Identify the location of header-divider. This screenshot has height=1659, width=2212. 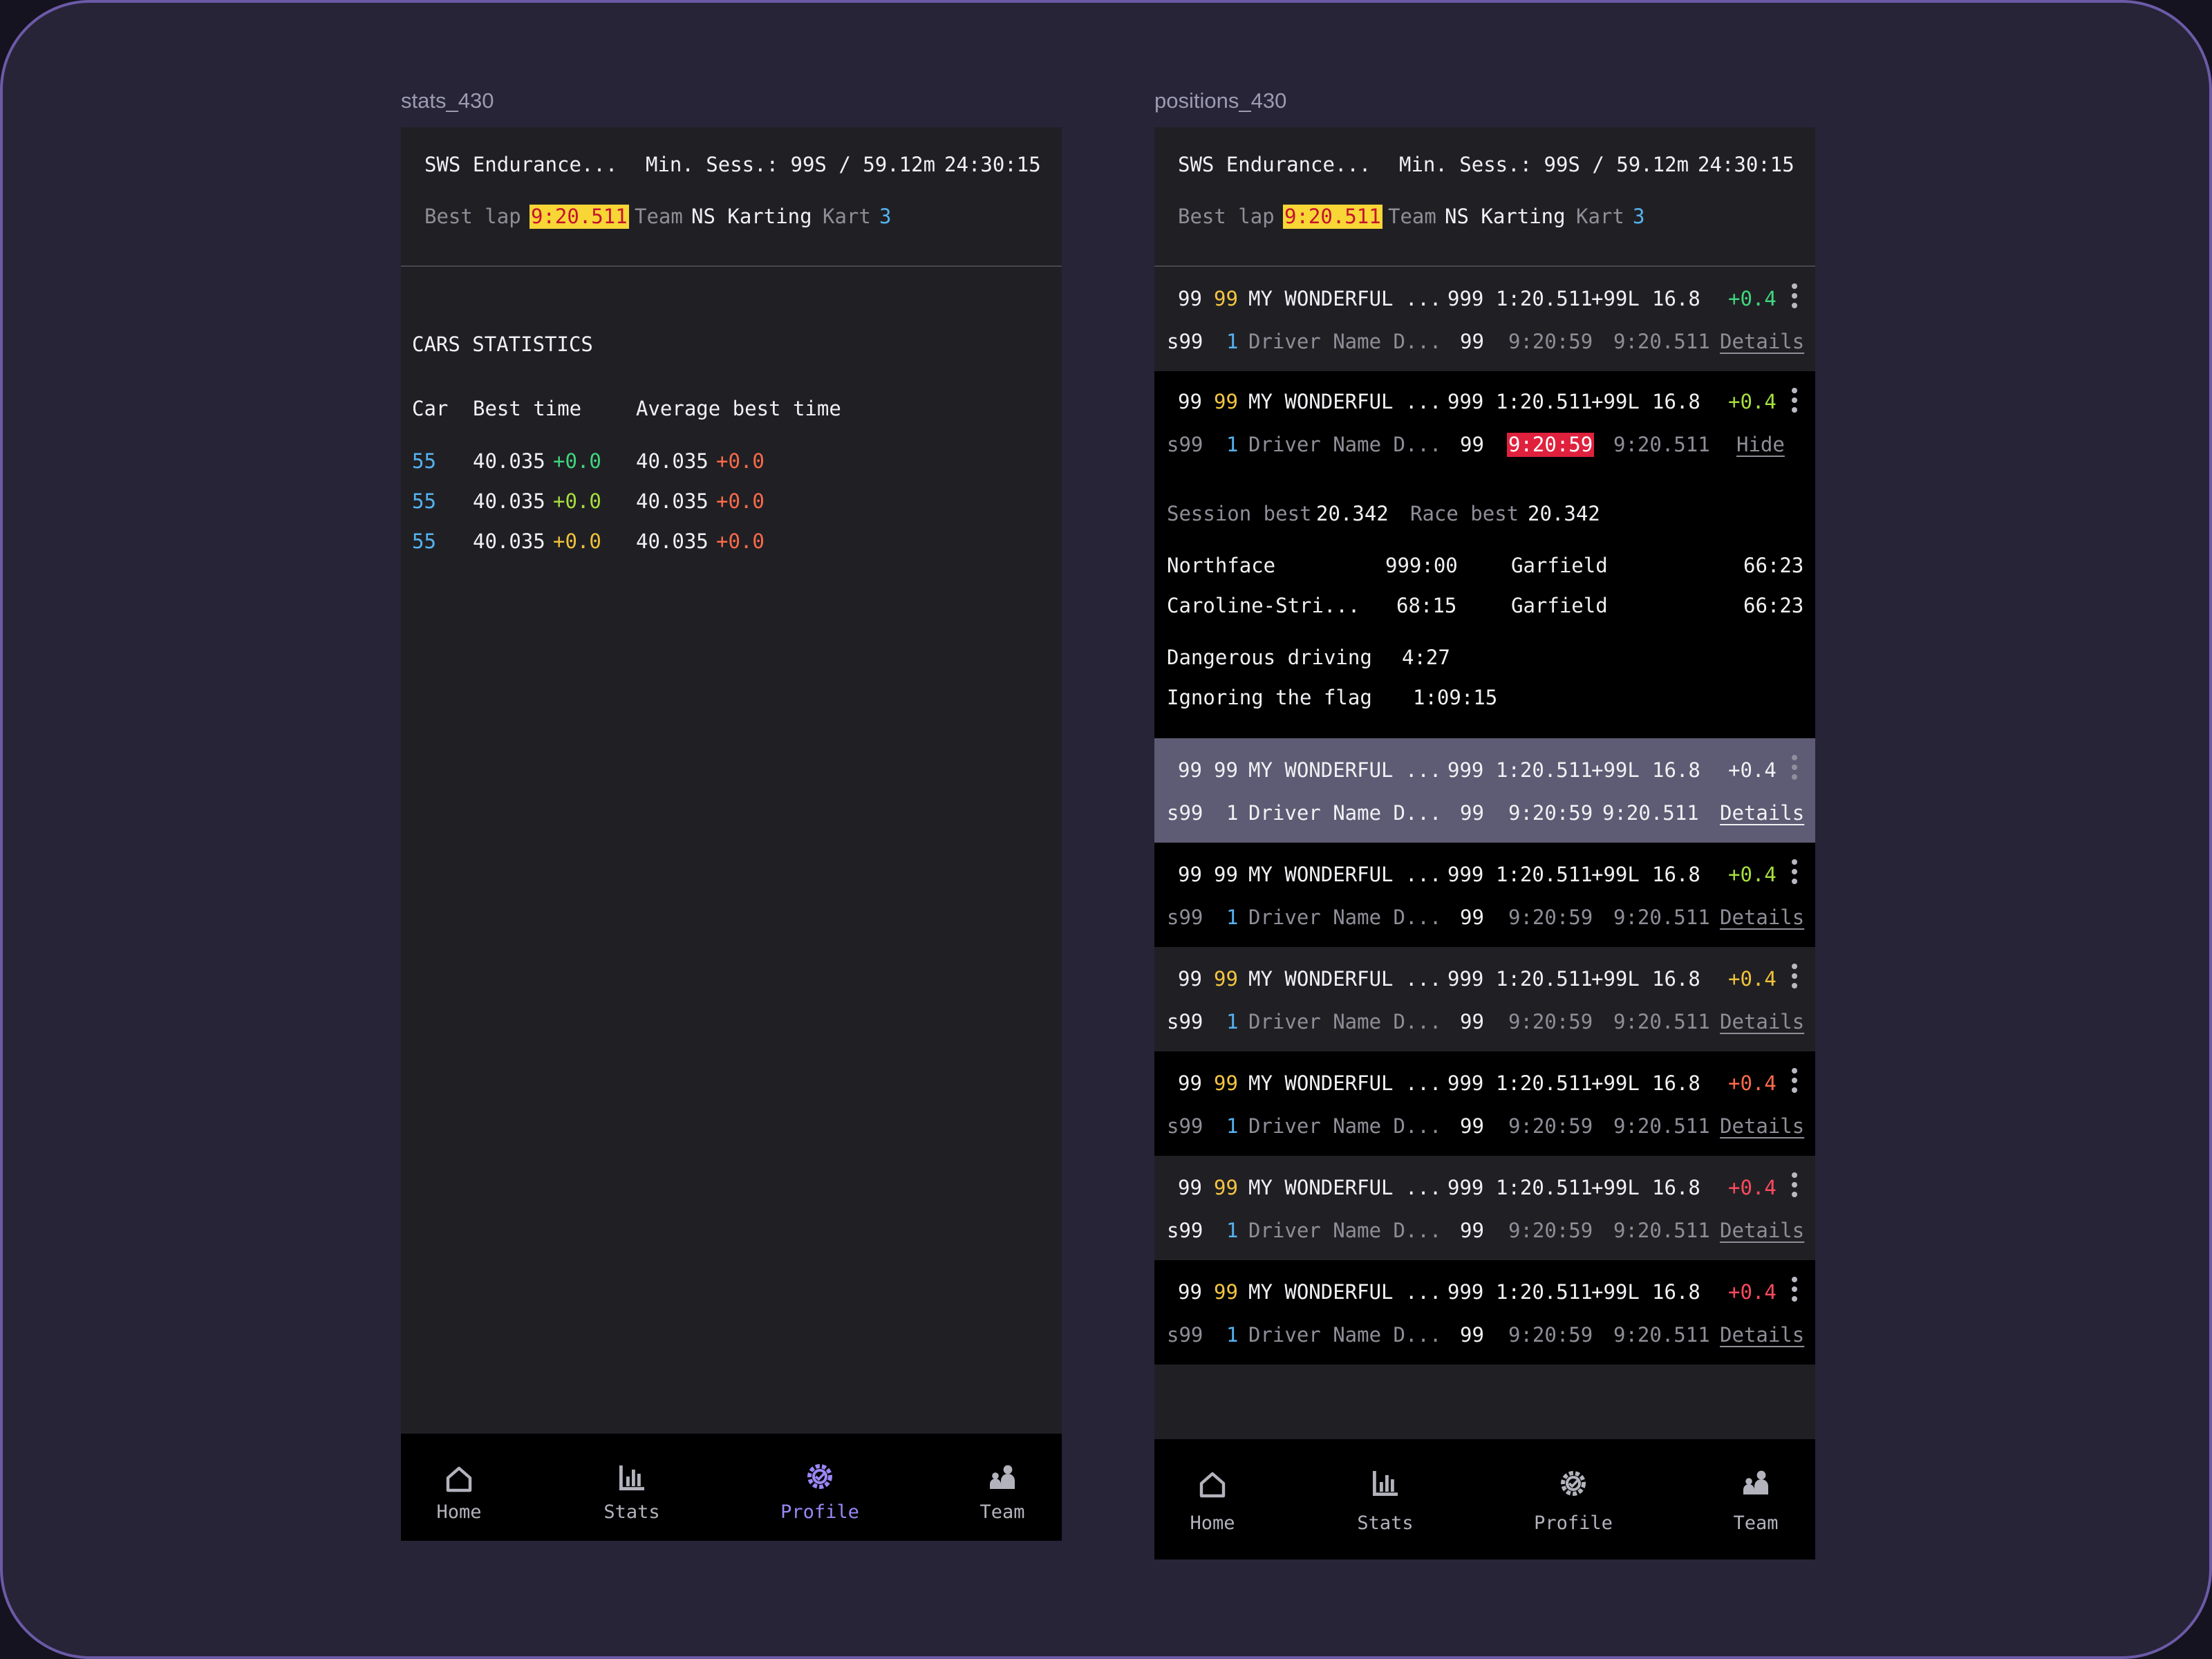
(732, 266).